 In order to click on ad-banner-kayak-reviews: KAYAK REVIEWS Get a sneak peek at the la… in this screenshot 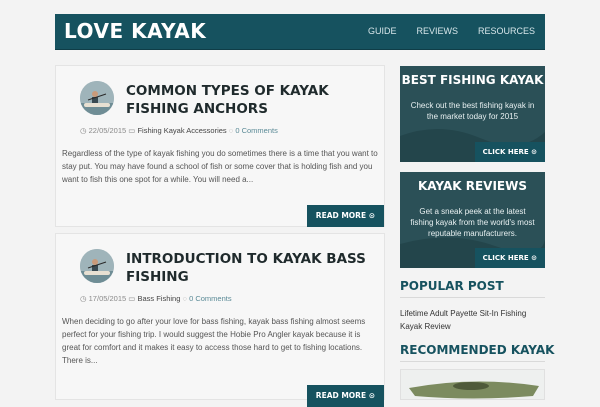, I will do `click(472, 220)`.